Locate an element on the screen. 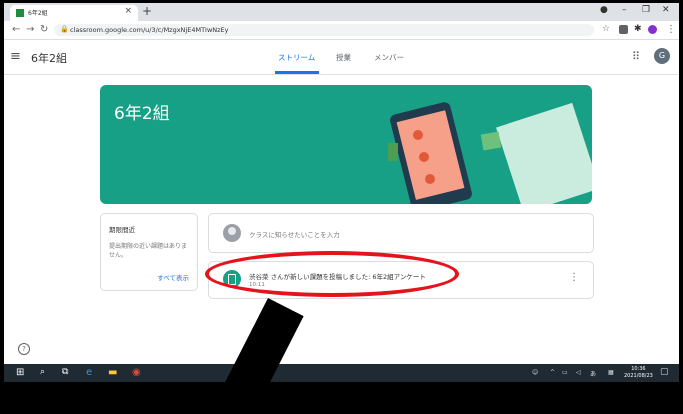 The height and width of the screenshot is (414, 683). profile-avatar-icon is located at coordinates (652, 29).